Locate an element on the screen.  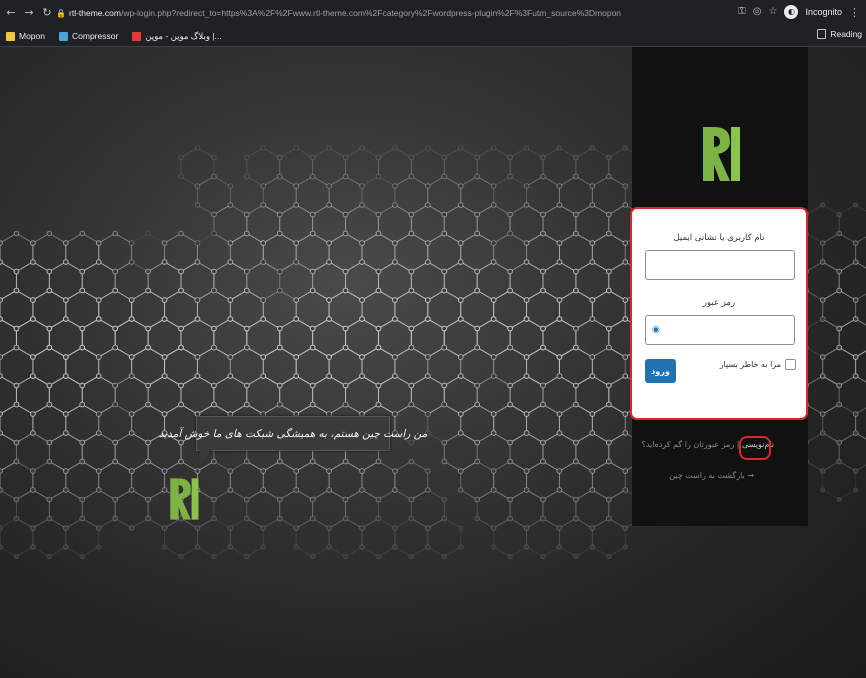
login-button: ورود is located at coordinates (660, 371).